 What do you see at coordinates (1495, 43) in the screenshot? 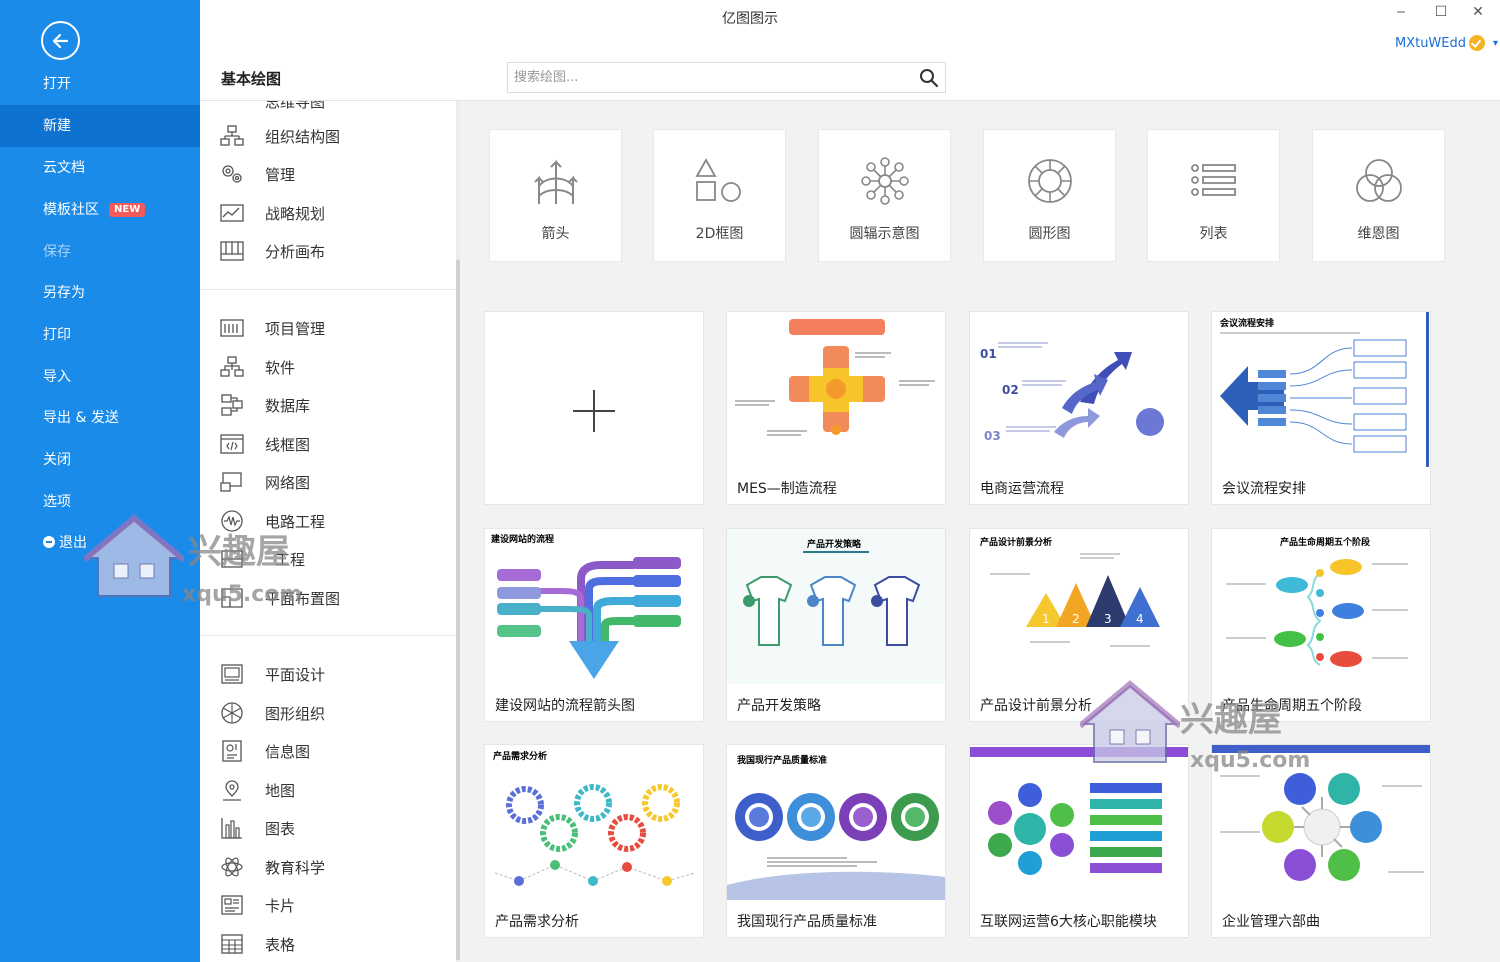
I see `user-menu-caret-icon: ▾` at bounding box center [1495, 43].